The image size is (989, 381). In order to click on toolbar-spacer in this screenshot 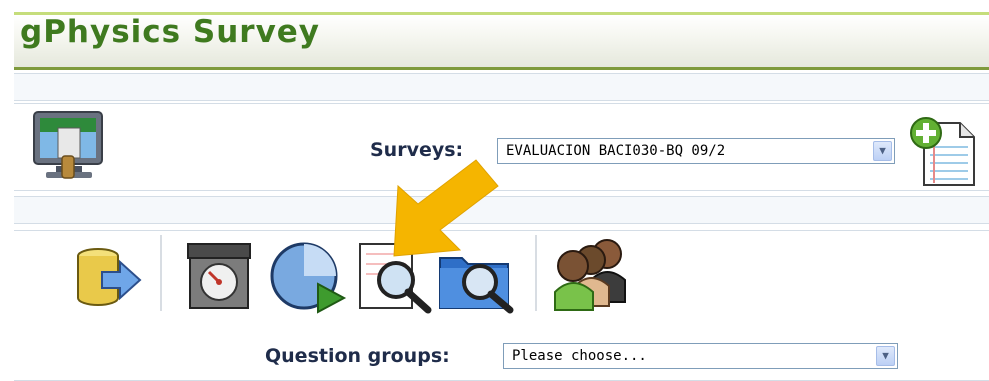, I will do `click(501, 87)`.